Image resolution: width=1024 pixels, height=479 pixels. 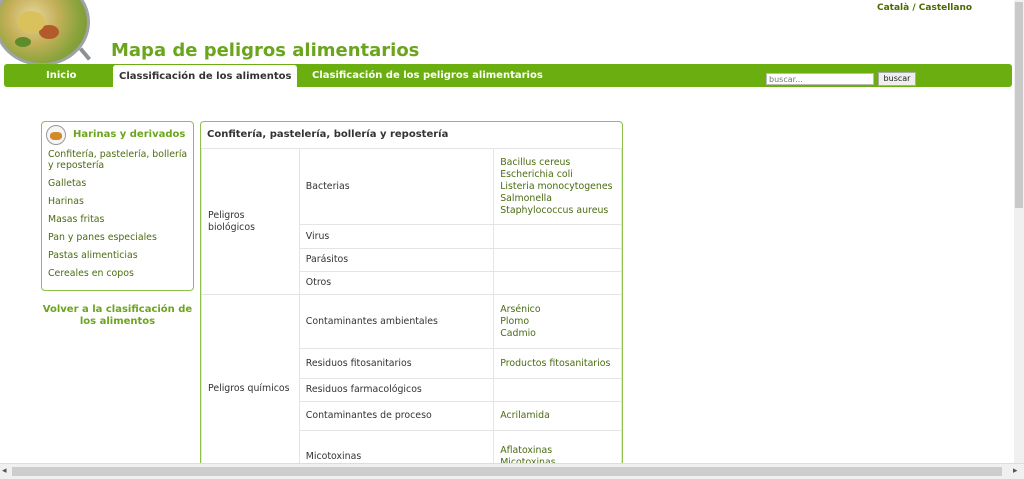 What do you see at coordinates (396, 416) in the screenshot?
I see `hazard-category-cell: Contaminantes de proceso` at bounding box center [396, 416].